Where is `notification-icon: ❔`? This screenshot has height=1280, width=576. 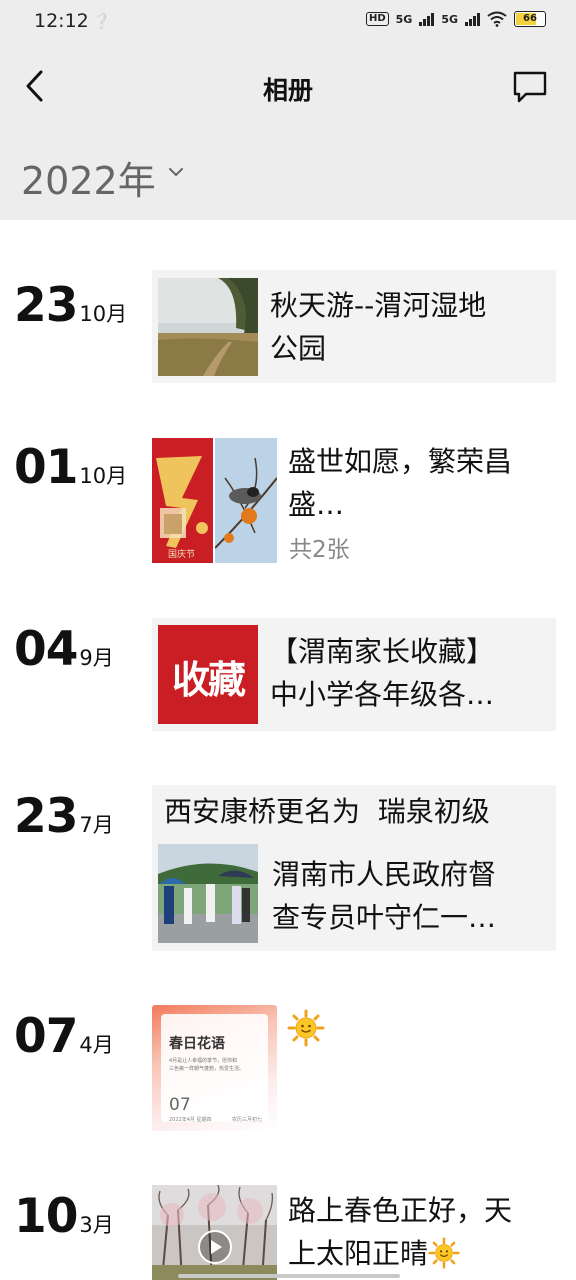 notification-icon: ❔ is located at coordinates (101, 21).